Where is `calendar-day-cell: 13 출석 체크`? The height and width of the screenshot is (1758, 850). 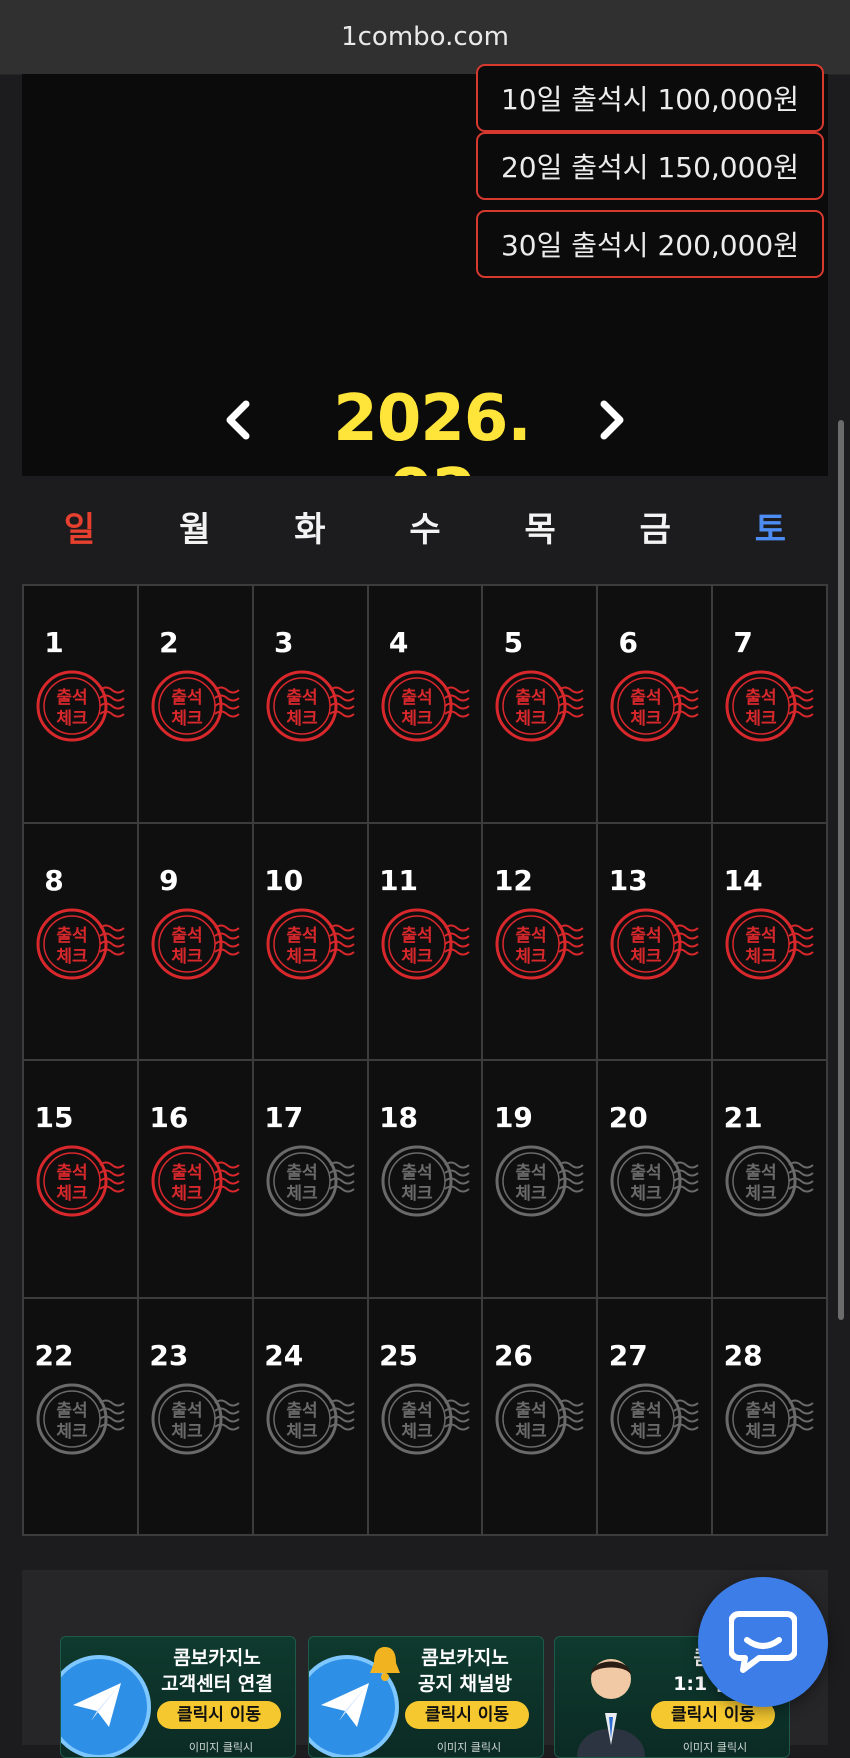
calendar-day-cell: 13 출석 체크 is located at coordinates (656, 942).